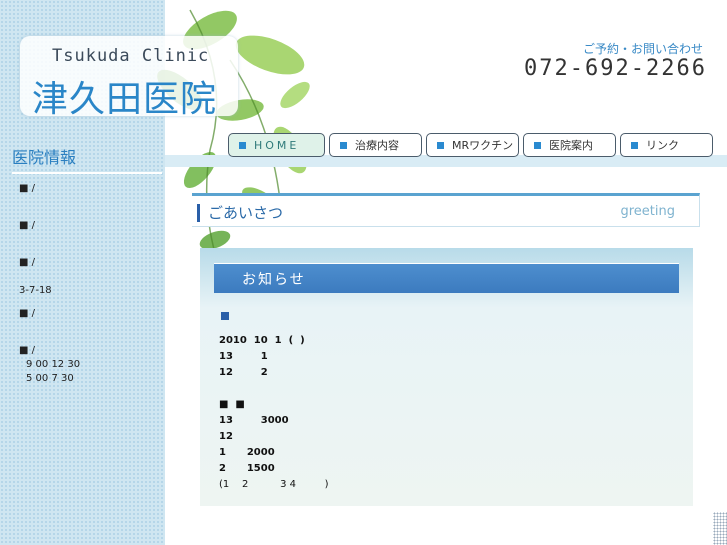  I want to click on notice-line: 13 3000, so click(254, 420).